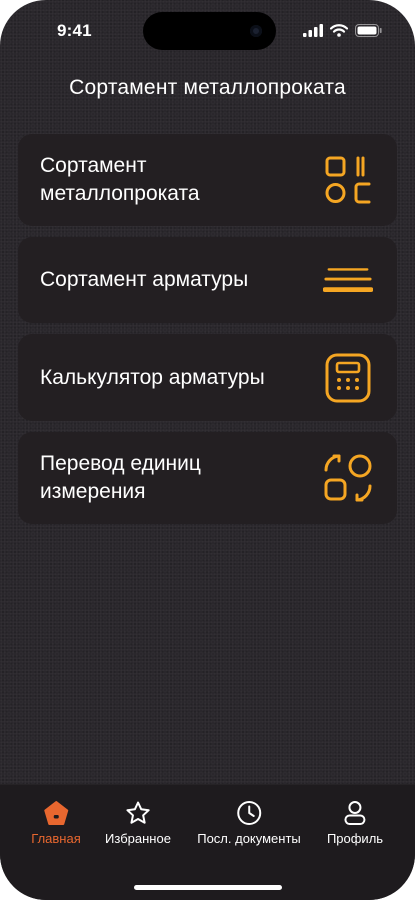  What do you see at coordinates (208, 887) in the screenshot?
I see `home-indicator` at bounding box center [208, 887].